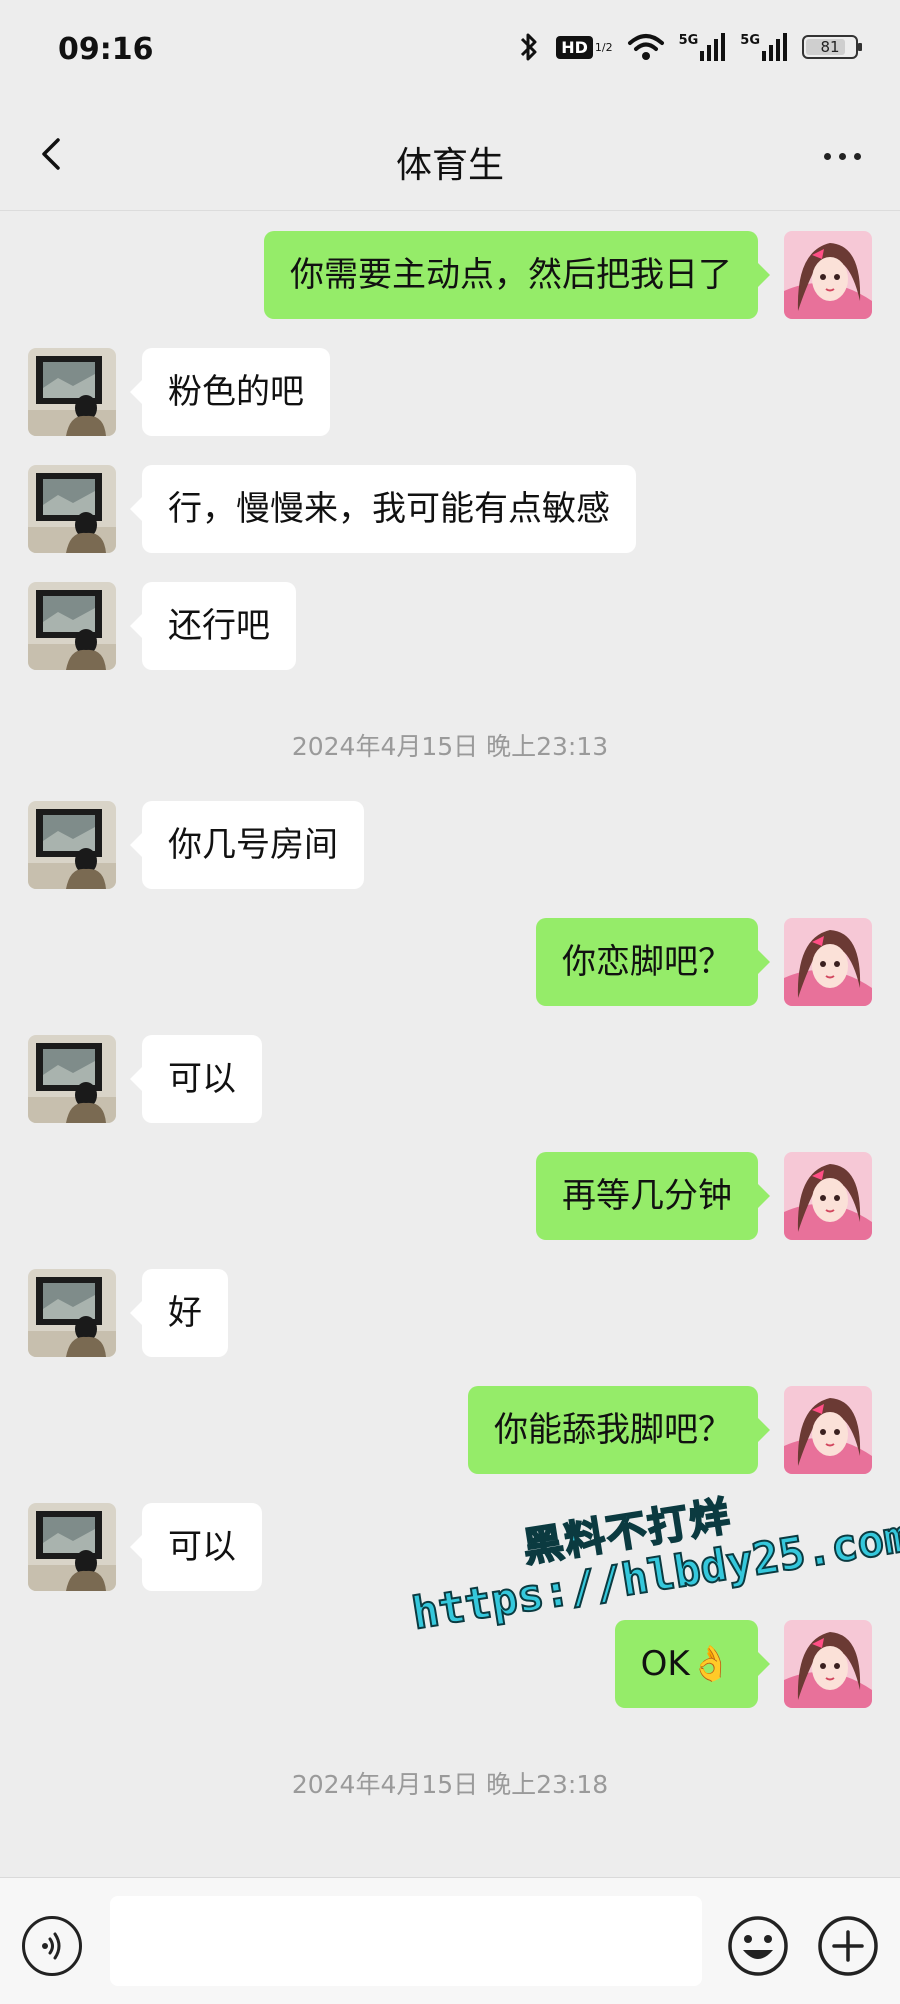 The height and width of the screenshot is (2004, 900). I want to click on bluetooth-icon, so click(529, 47).